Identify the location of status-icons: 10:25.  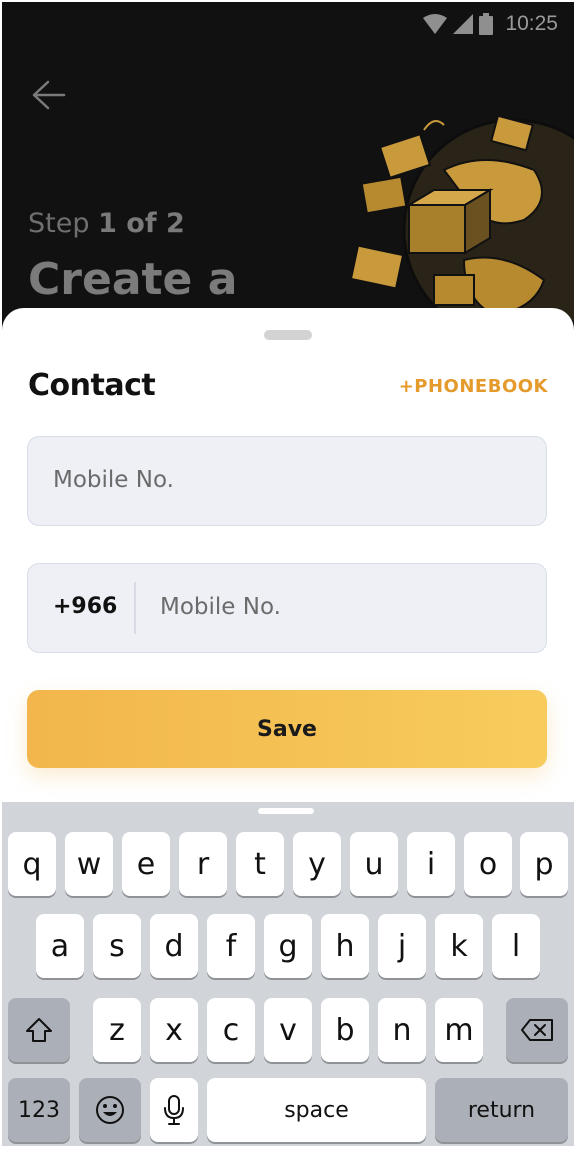
(490, 24).